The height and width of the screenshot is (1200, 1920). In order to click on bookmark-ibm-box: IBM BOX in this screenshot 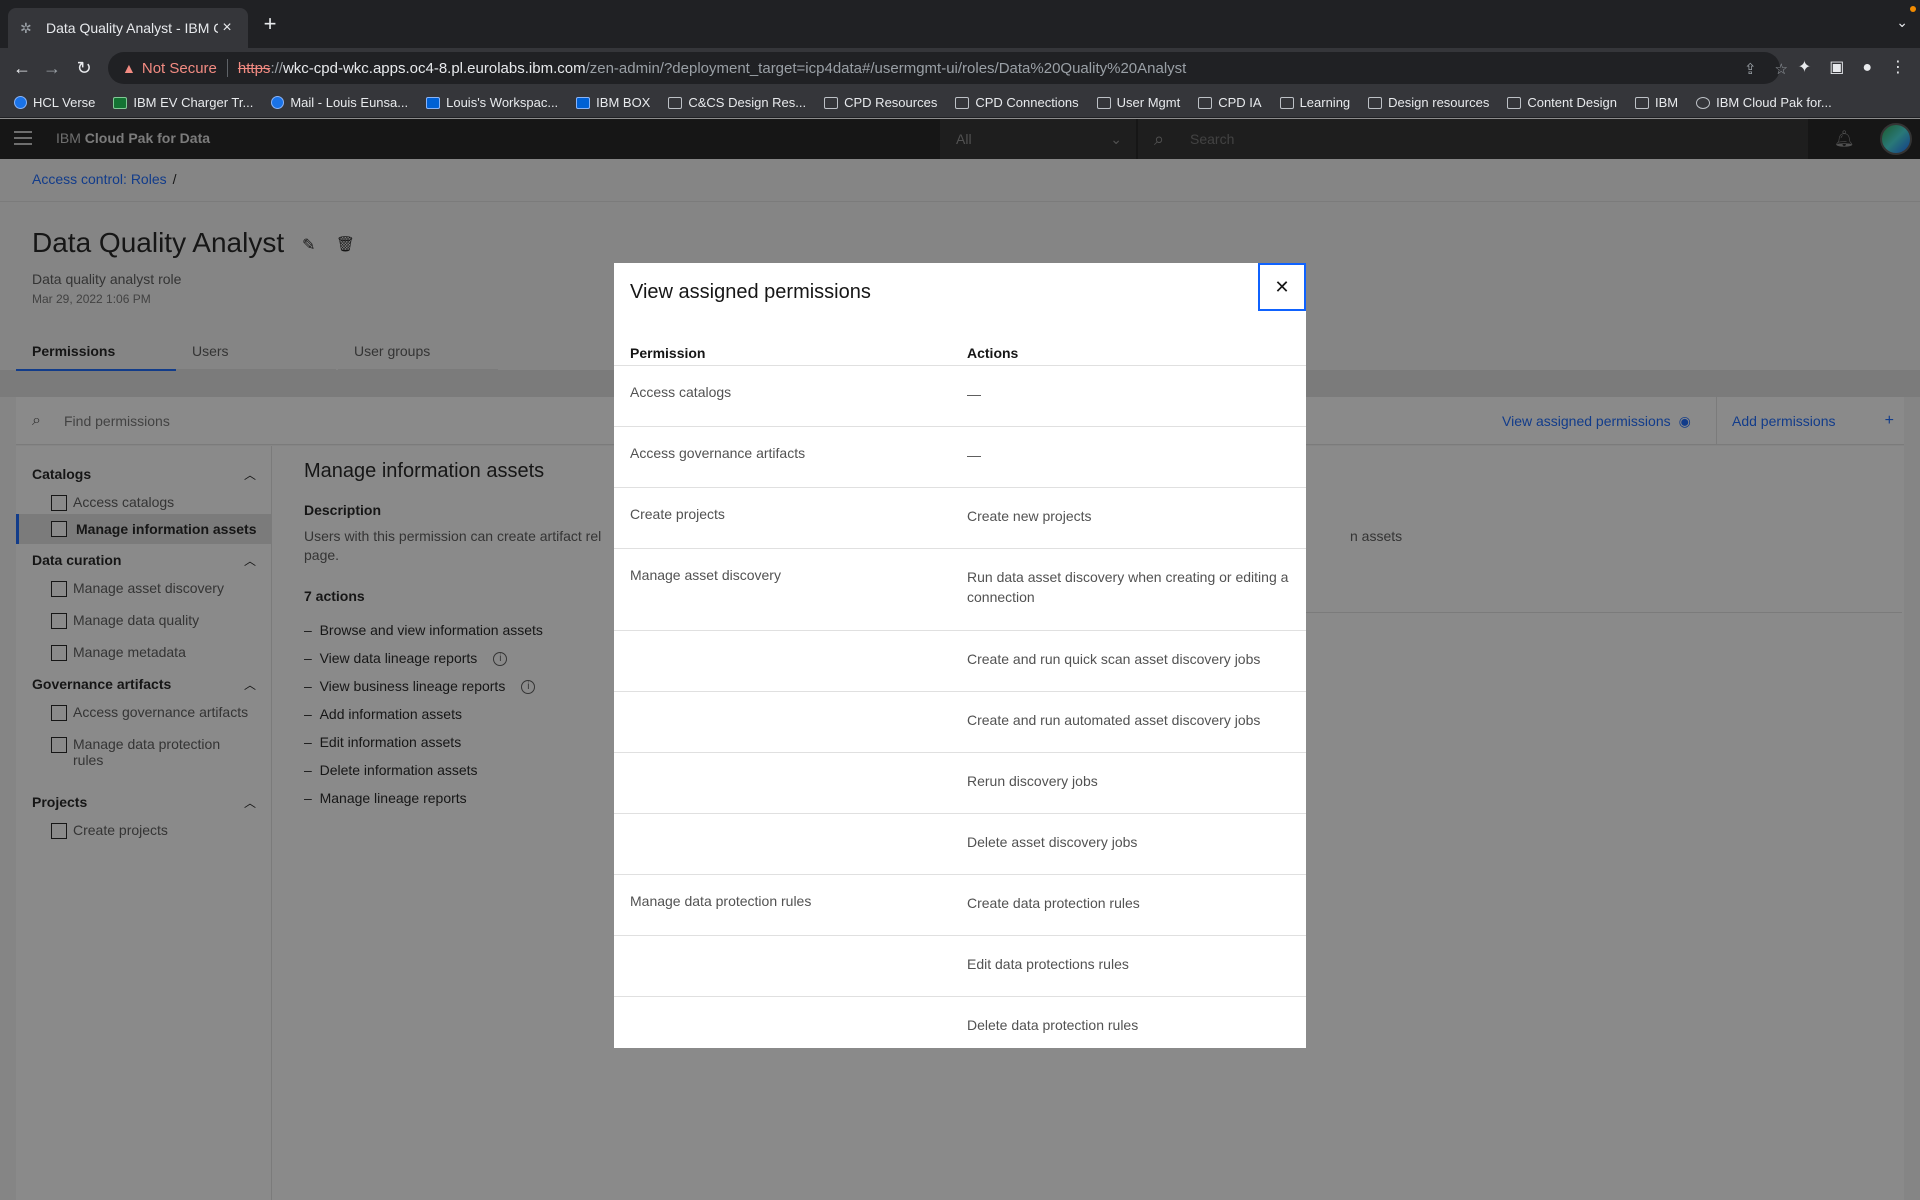, I will do `click(613, 102)`.